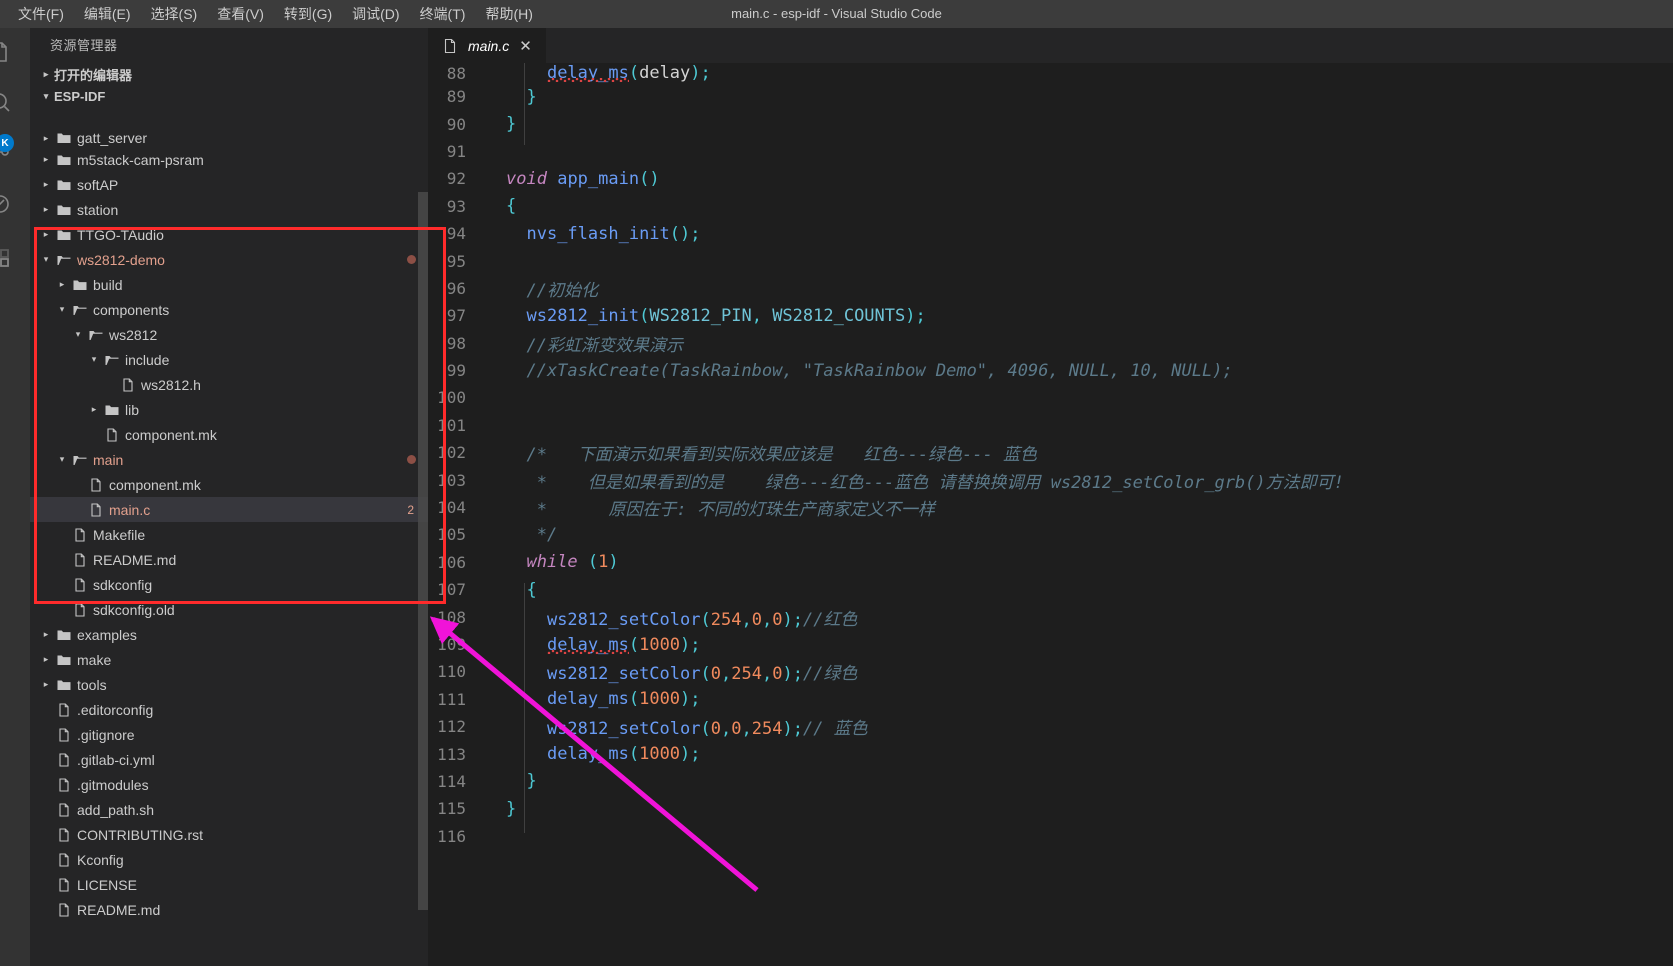  Describe the element at coordinates (9, 102) in the screenshot. I see `search-icon` at that location.